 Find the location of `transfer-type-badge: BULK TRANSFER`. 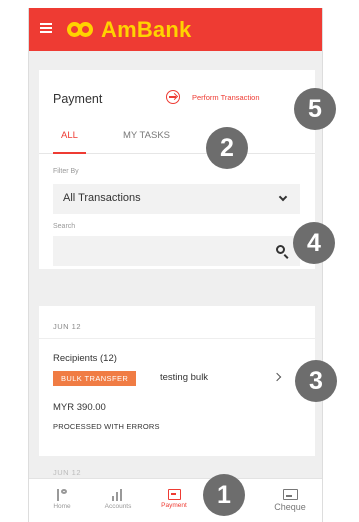

transfer-type-badge: BULK TRANSFER is located at coordinates (95, 378).